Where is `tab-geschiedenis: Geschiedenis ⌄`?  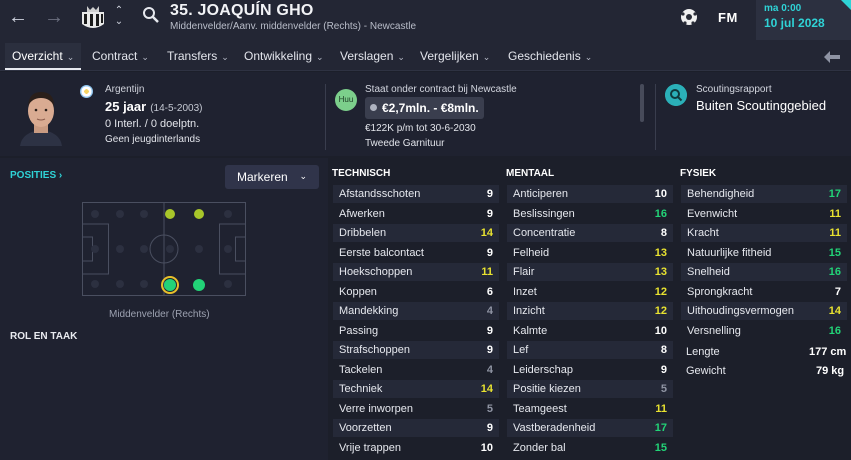 tab-geschiedenis: Geschiedenis ⌄ is located at coordinates (550, 56).